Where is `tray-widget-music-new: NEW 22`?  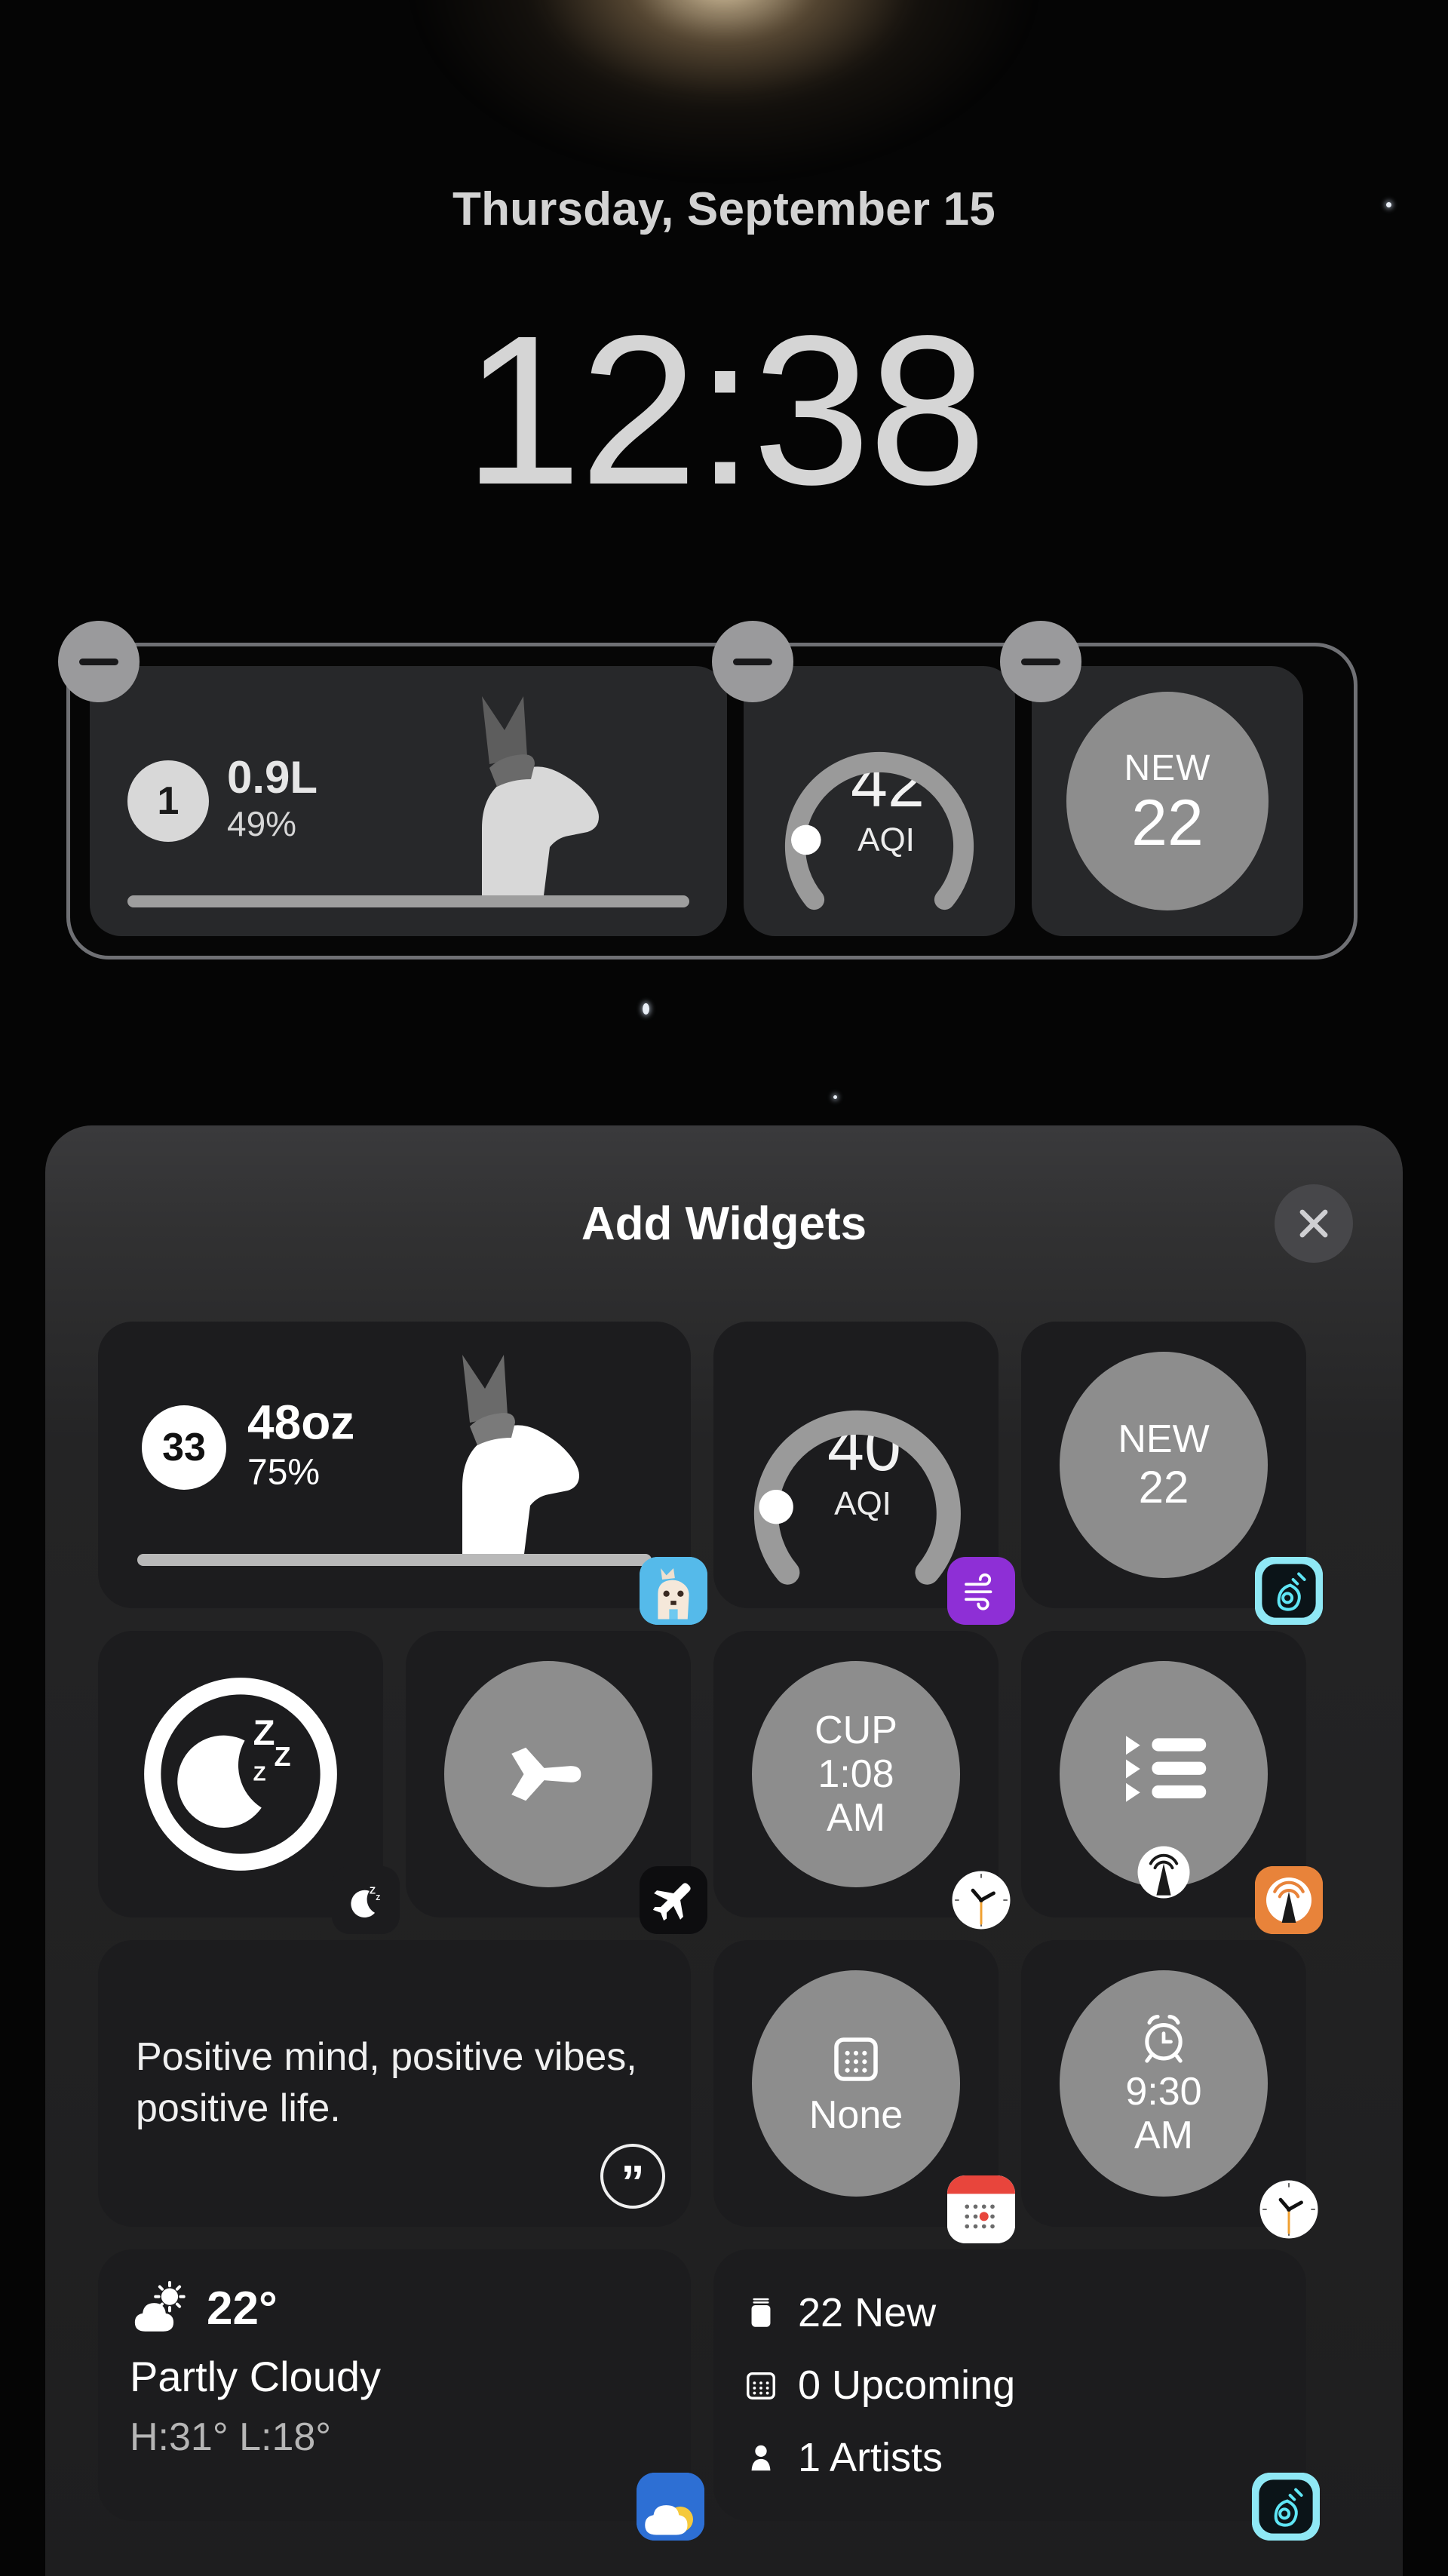 tray-widget-music-new: NEW 22 is located at coordinates (1167, 801).